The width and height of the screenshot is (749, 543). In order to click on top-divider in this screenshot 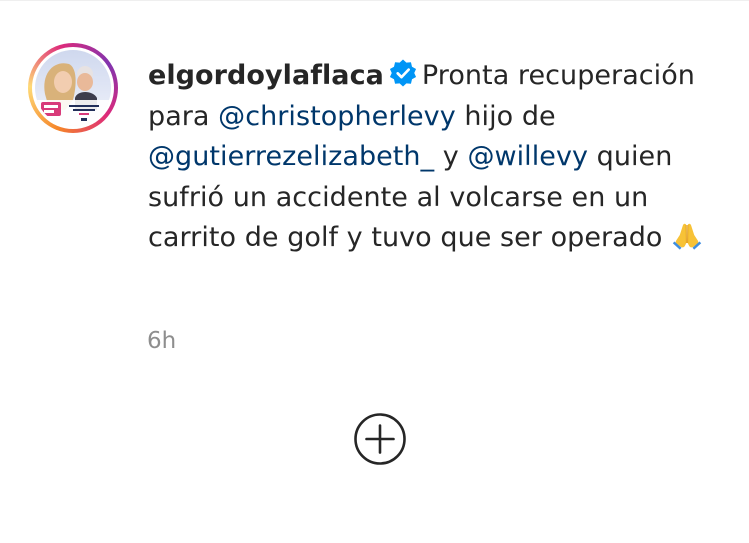, I will do `click(374, 0)`.